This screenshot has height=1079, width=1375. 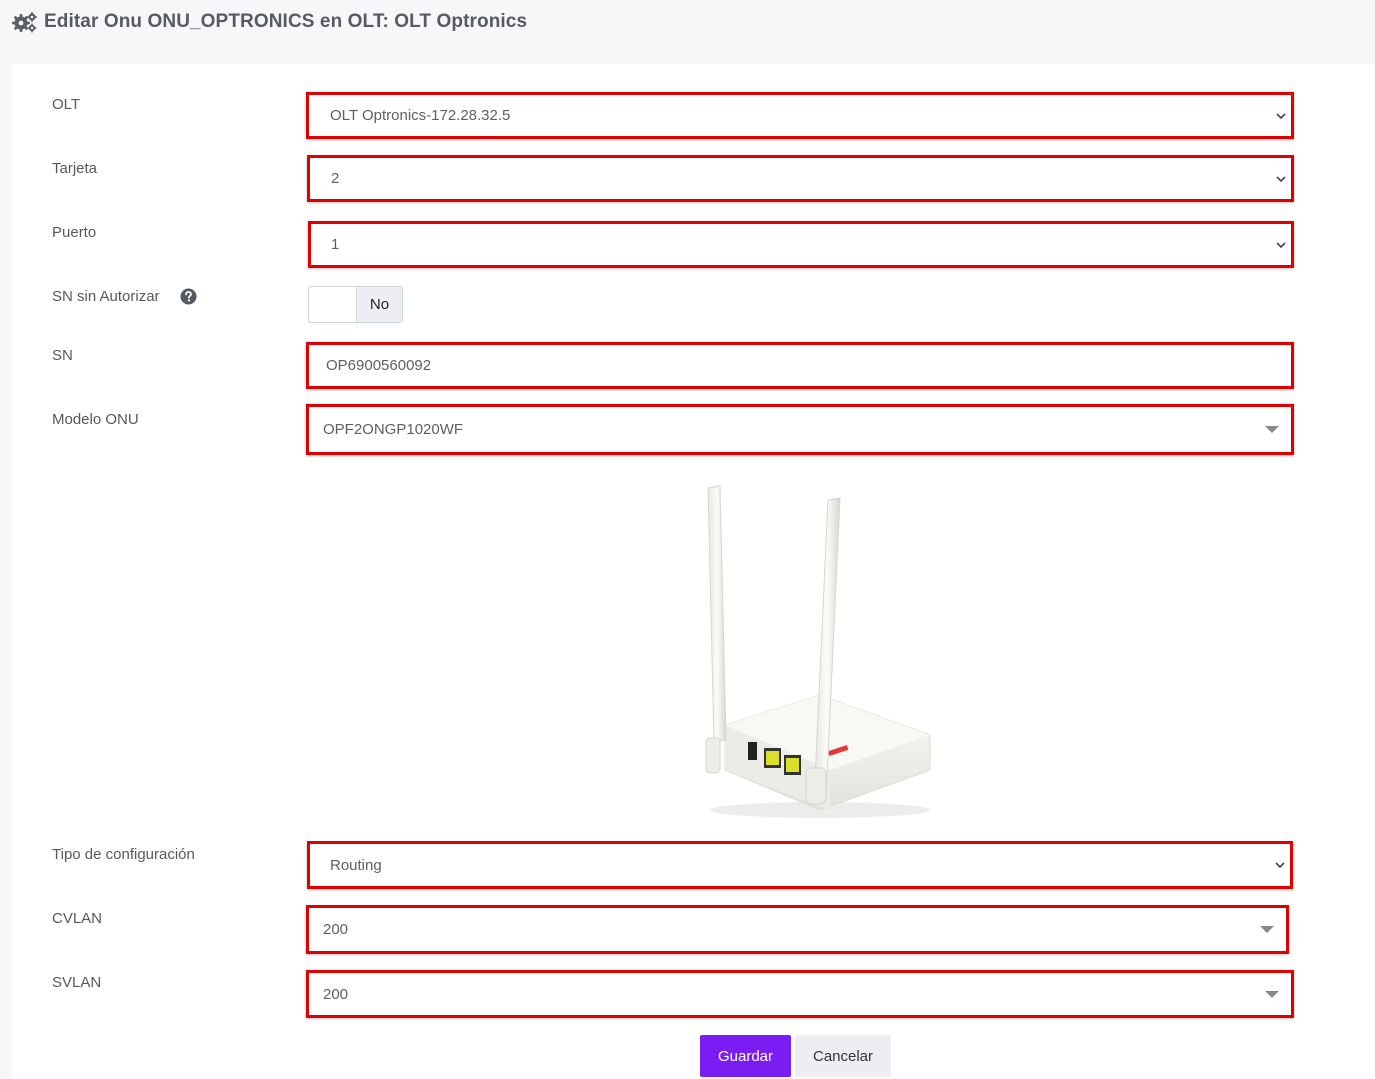 I want to click on save-button: Guardar, so click(x=745, y=1056).